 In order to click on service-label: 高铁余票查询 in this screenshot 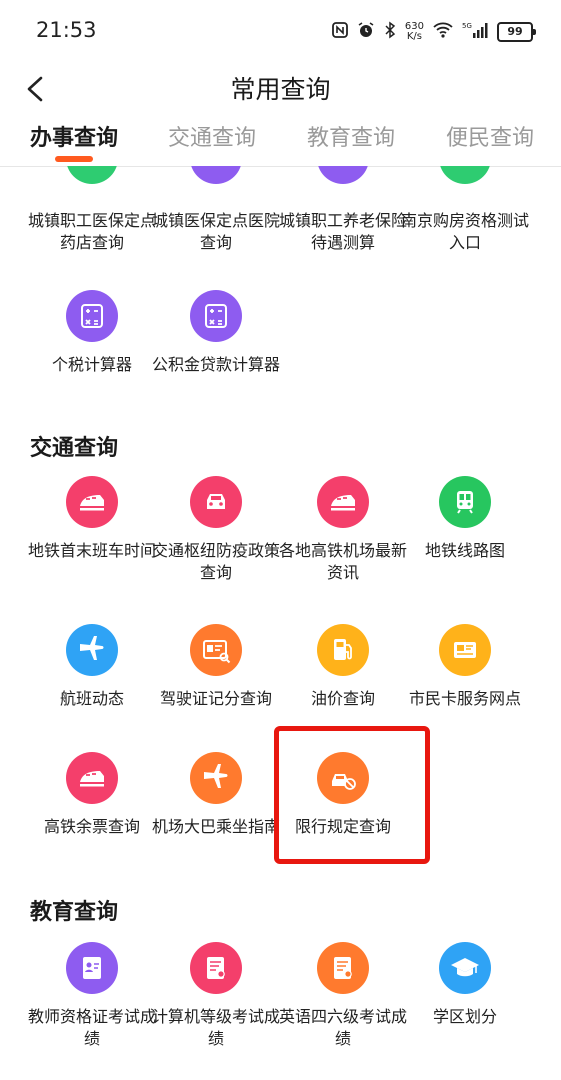, I will do `click(91, 826)`.